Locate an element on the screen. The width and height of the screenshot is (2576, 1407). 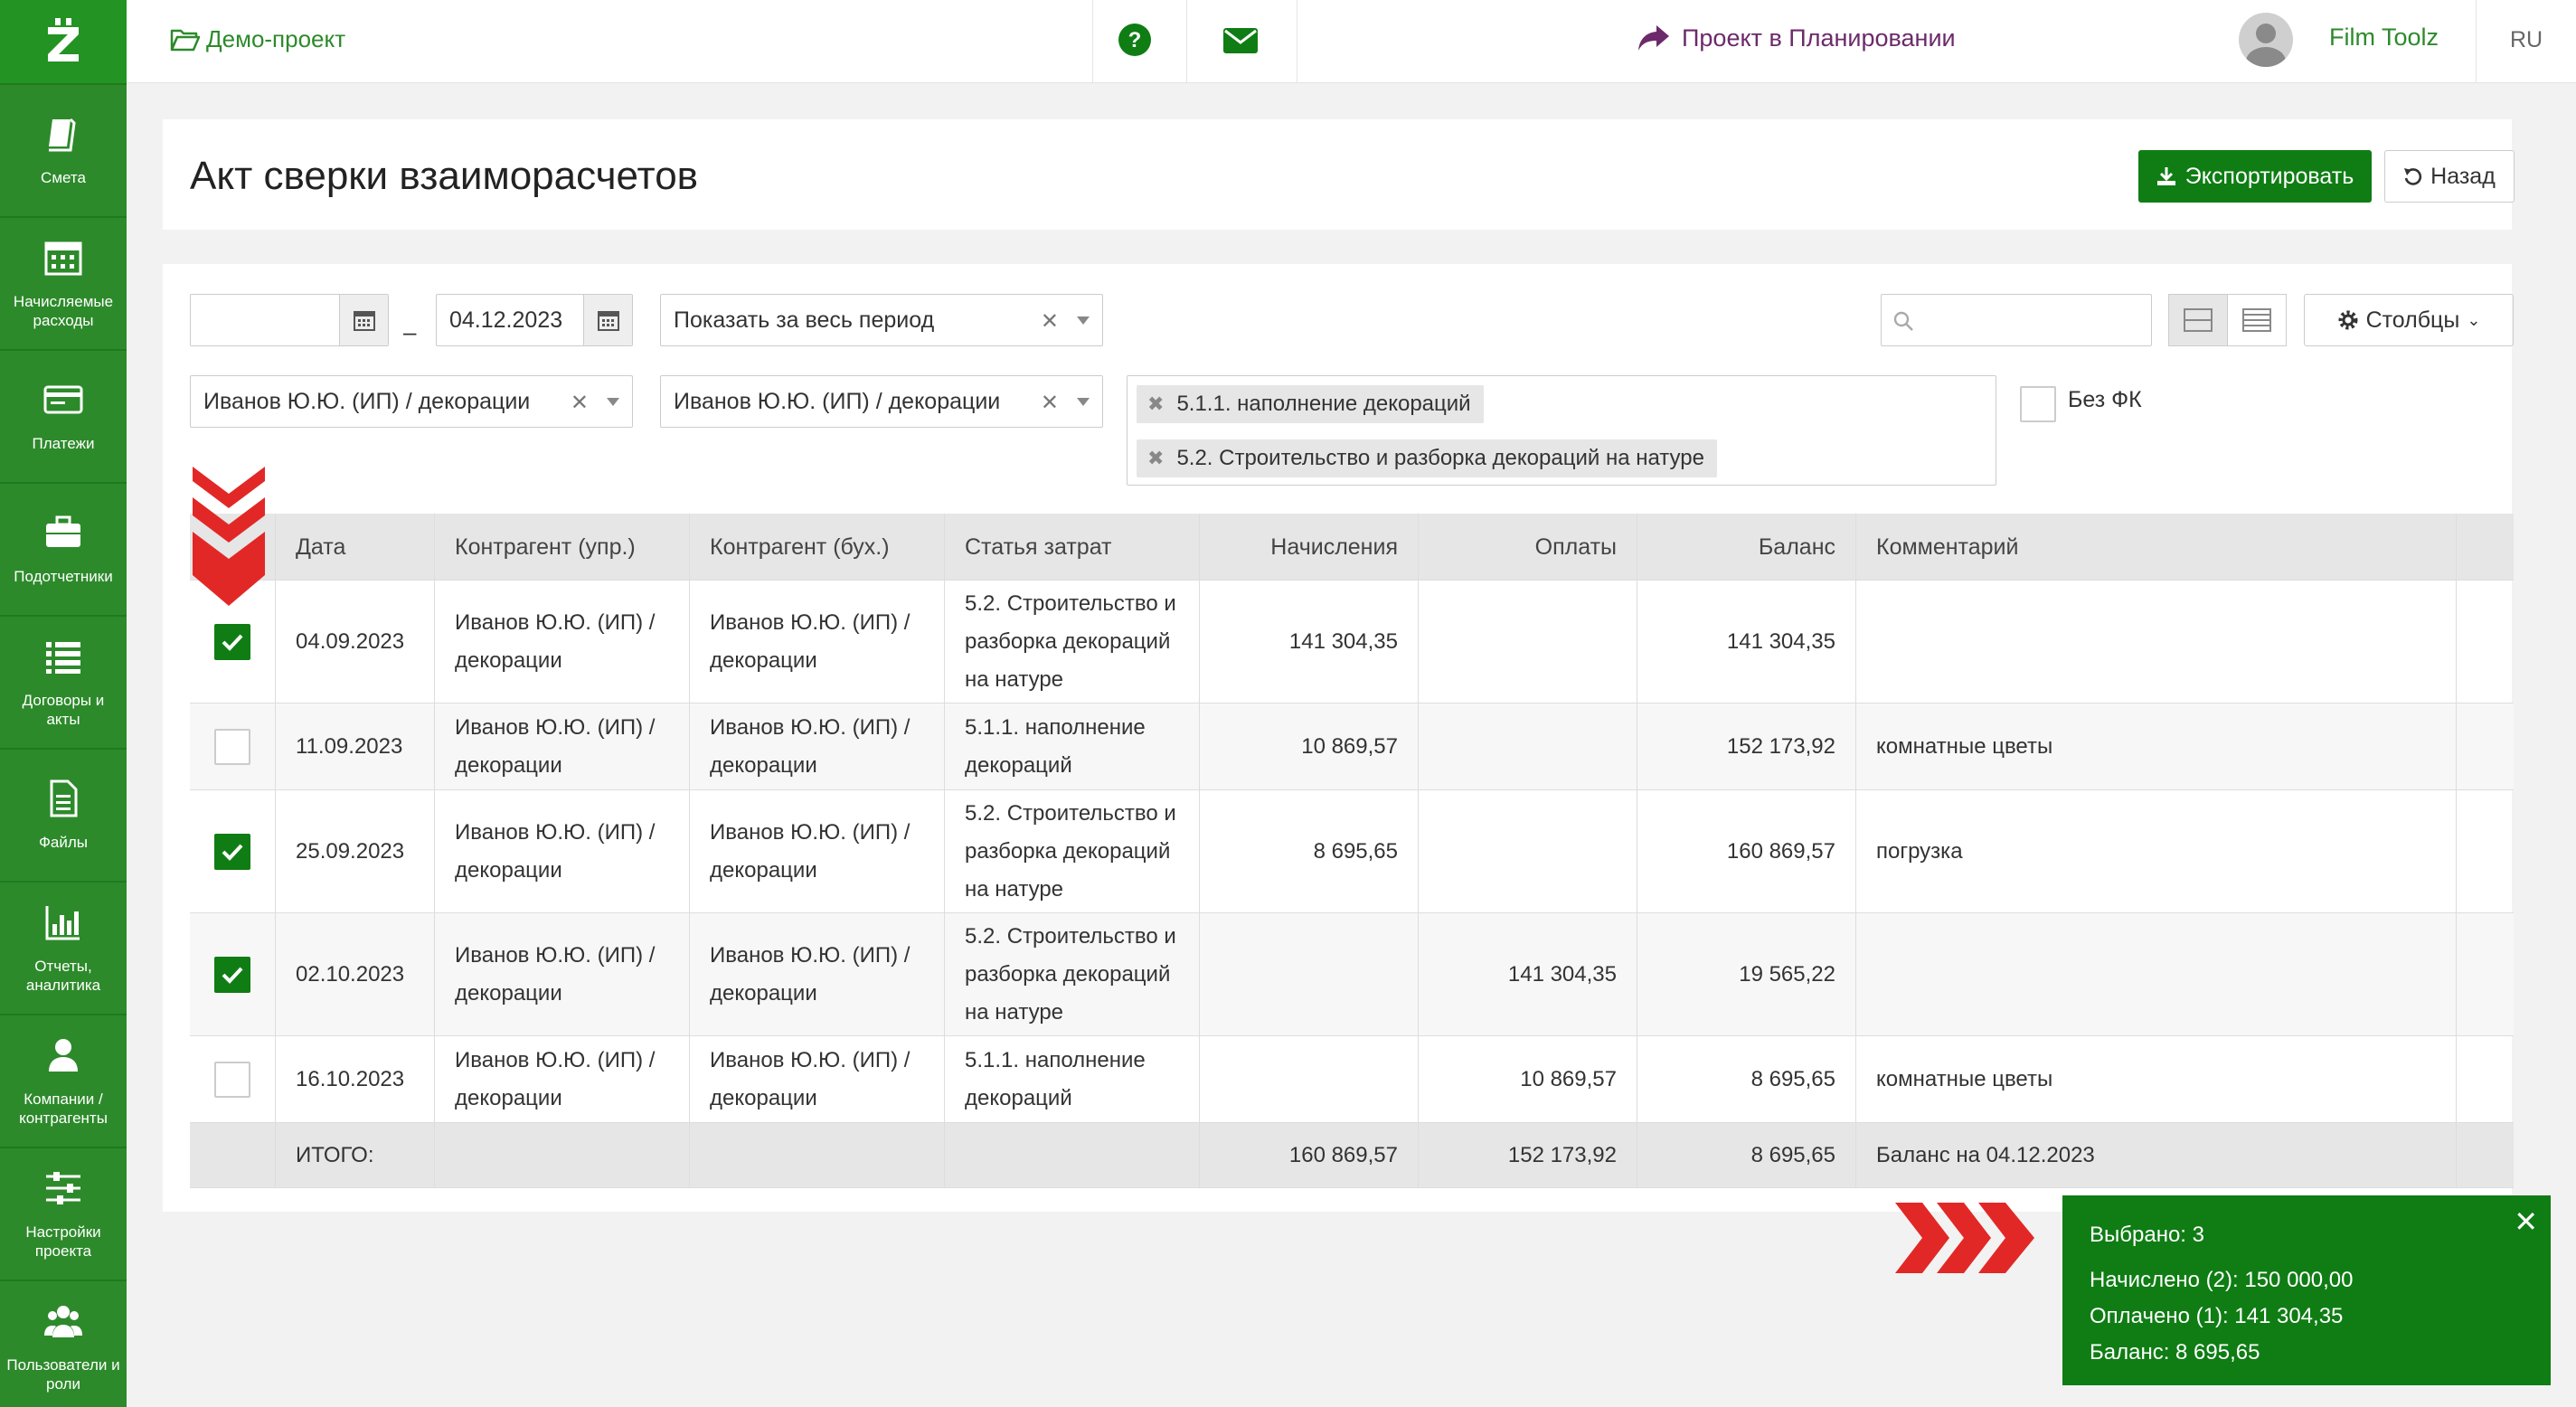
date-from-field is located at coordinates (289, 320).